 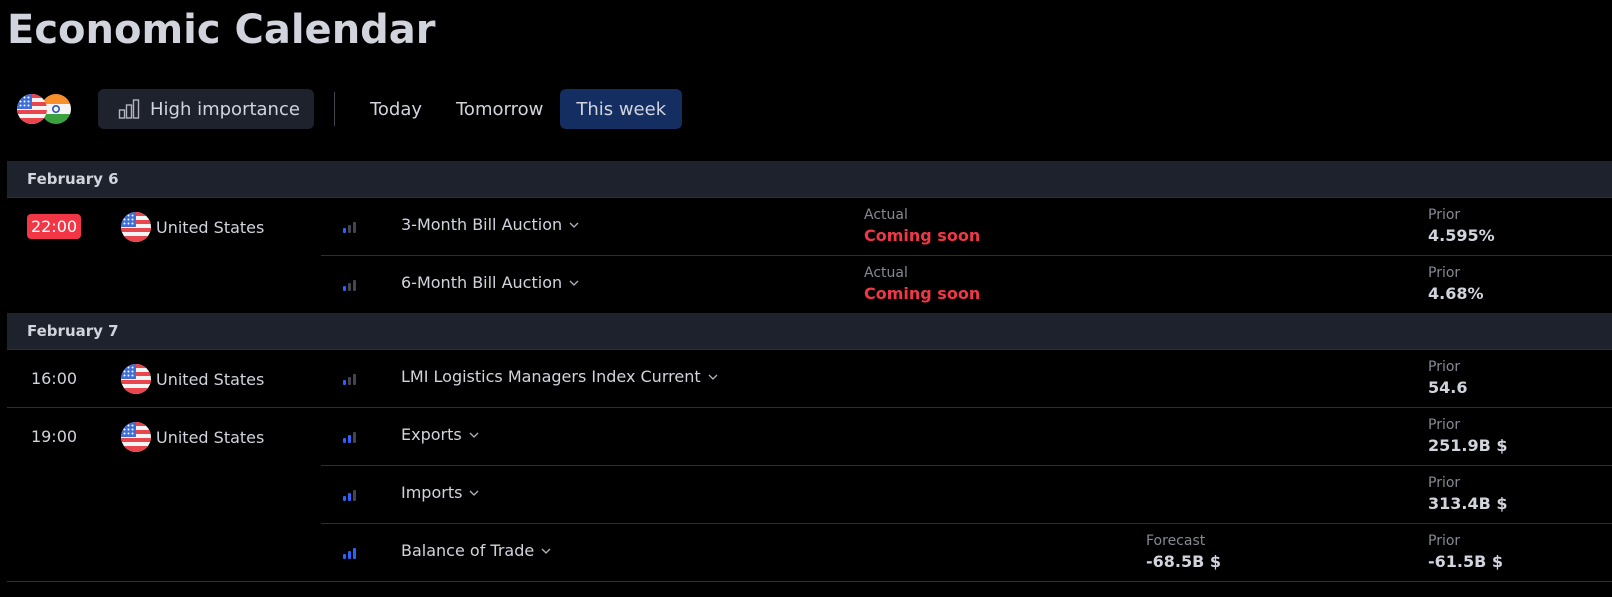 What do you see at coordinates (221, 30) in the screenshot?
I see `page-title: Economic Calendar` at bounding box center [221, 30].